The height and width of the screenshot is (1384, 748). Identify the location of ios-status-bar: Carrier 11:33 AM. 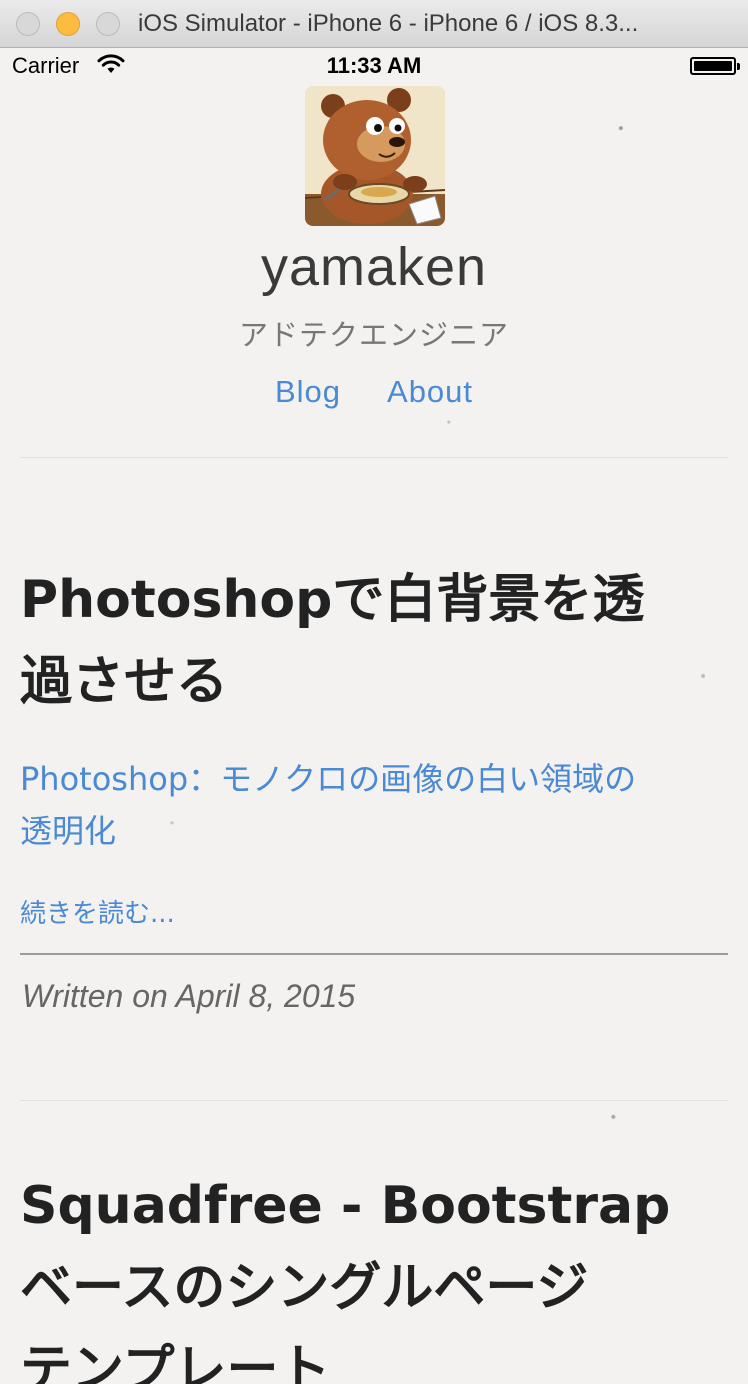
(374, 66).